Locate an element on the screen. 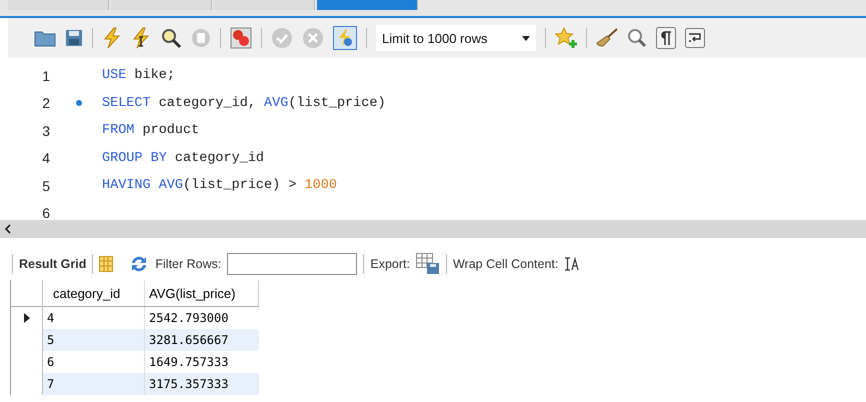  column-layout-icon is located at coordinates (106, 264).